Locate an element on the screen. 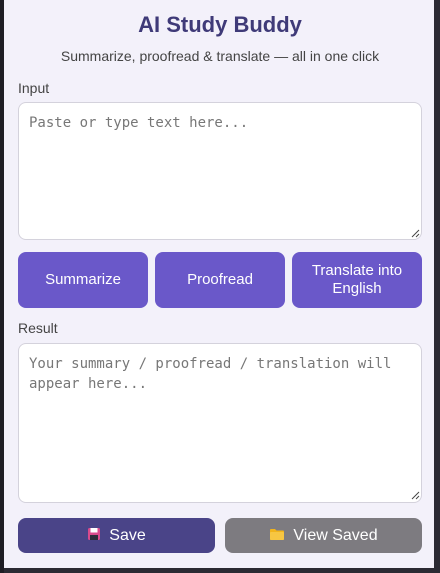  save-button: Save is located at coordinates (116, 535).